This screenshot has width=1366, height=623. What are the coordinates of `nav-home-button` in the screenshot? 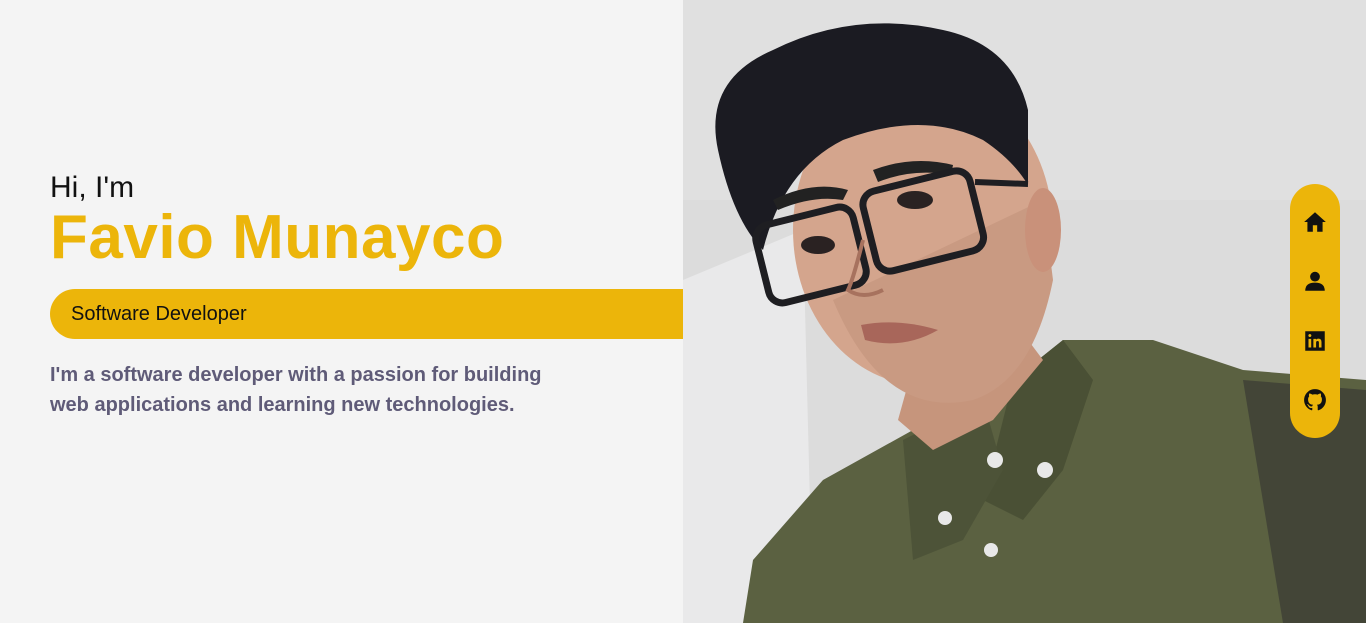 It's located at (1315, 222).